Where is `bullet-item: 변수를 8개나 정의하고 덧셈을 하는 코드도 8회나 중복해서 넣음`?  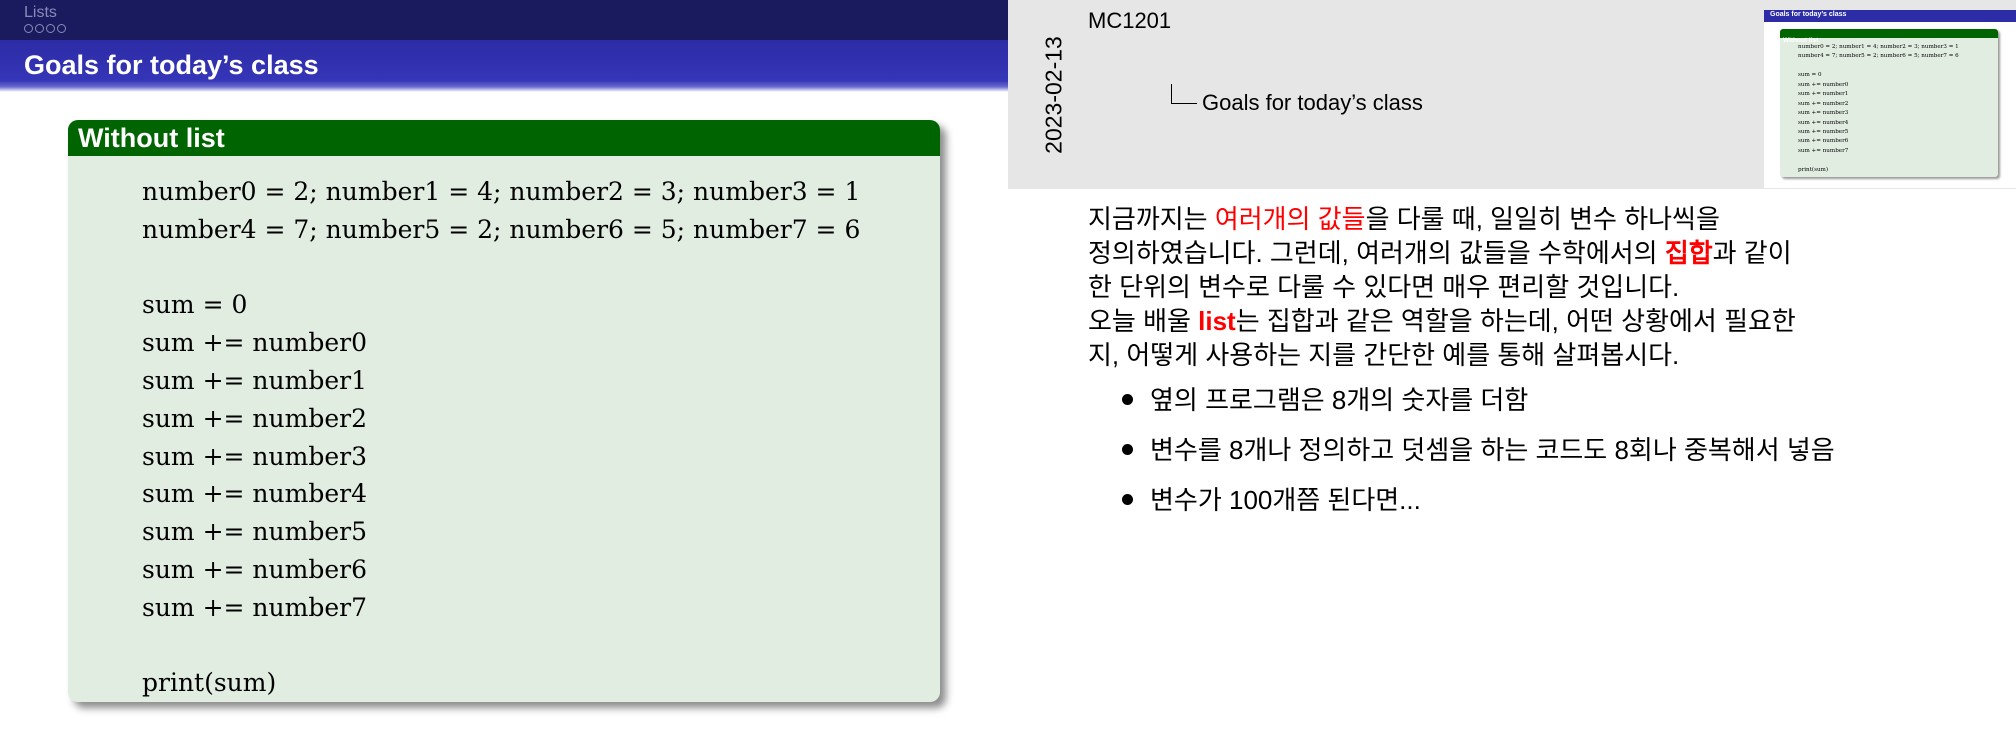 bullet-item: 변수를 8개나 정의하고 덧셈을 하는 코드도 8회나 중복해서 넣음 is located at coordinates (1477, 458).